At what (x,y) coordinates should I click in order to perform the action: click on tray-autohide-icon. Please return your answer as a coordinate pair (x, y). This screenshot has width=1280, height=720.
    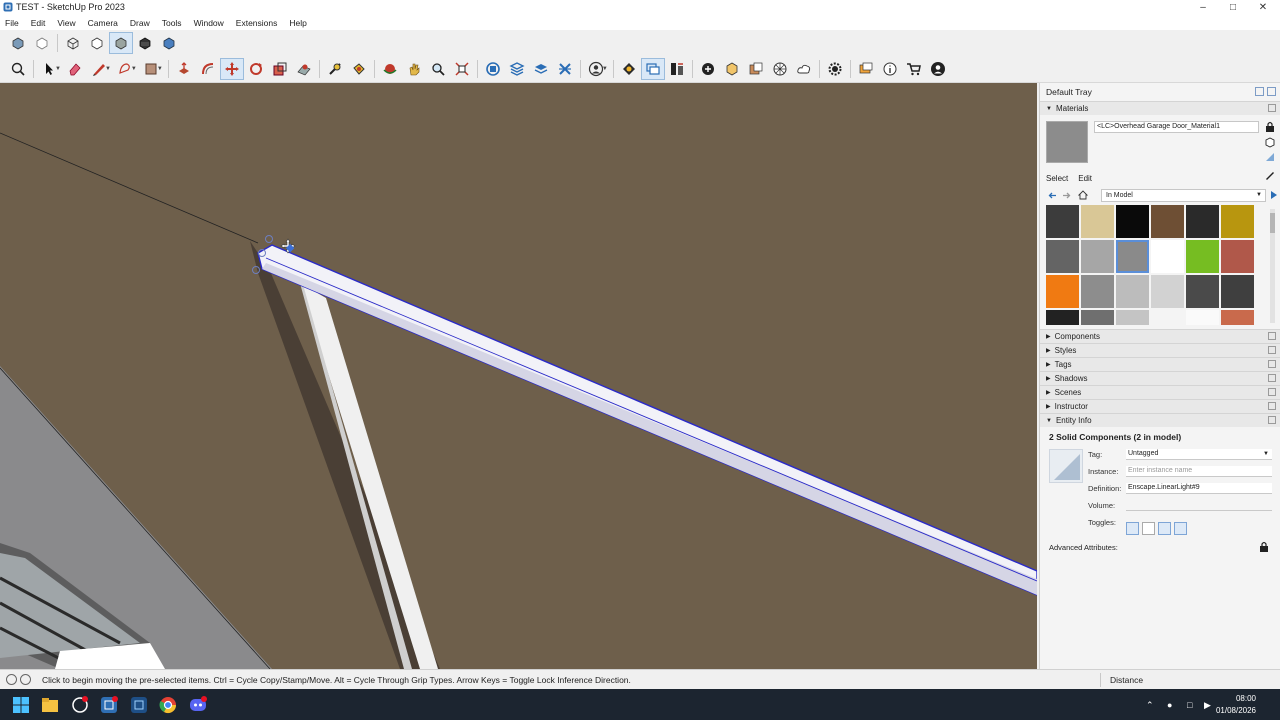
    Looking at the image, I should click on (1259, 91).